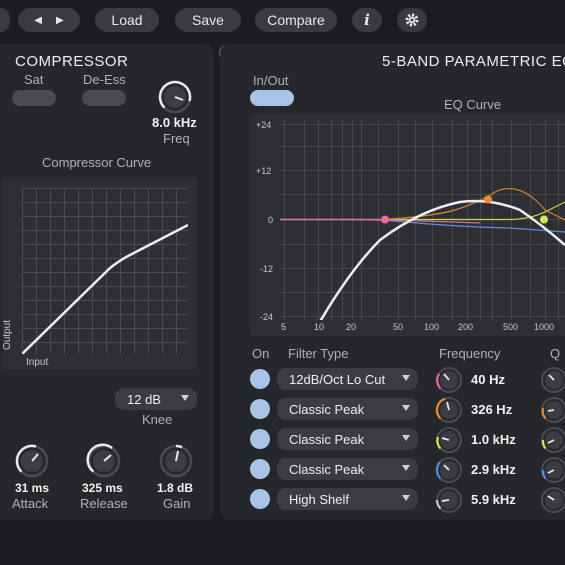 The height and width of the screenshot is (565, 565). What do you see at coordinates (318, 353) in the screenshot?
I see `col-filter-type: Filter Type` at bounding box center [318, 353].